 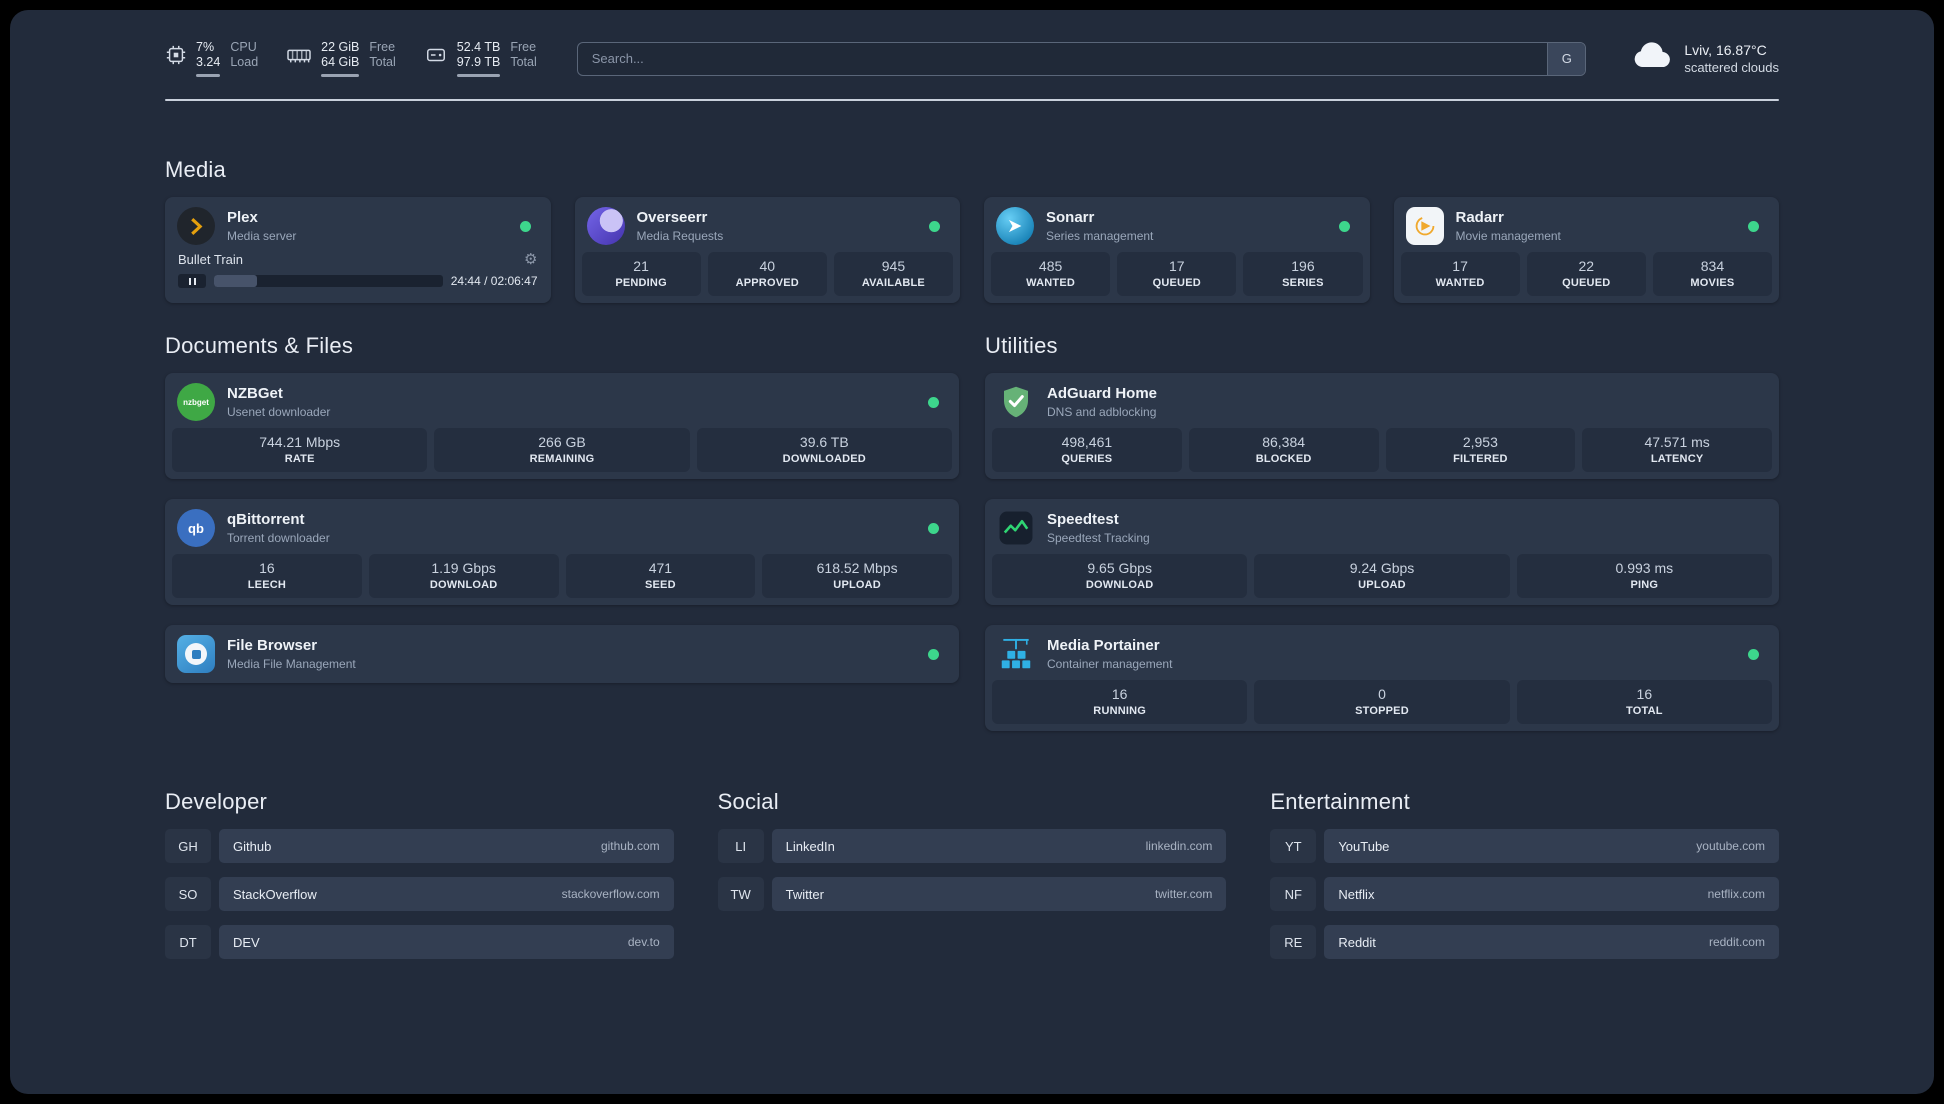 I want to click on stat-value: 17, so click(x=1460, y=266).